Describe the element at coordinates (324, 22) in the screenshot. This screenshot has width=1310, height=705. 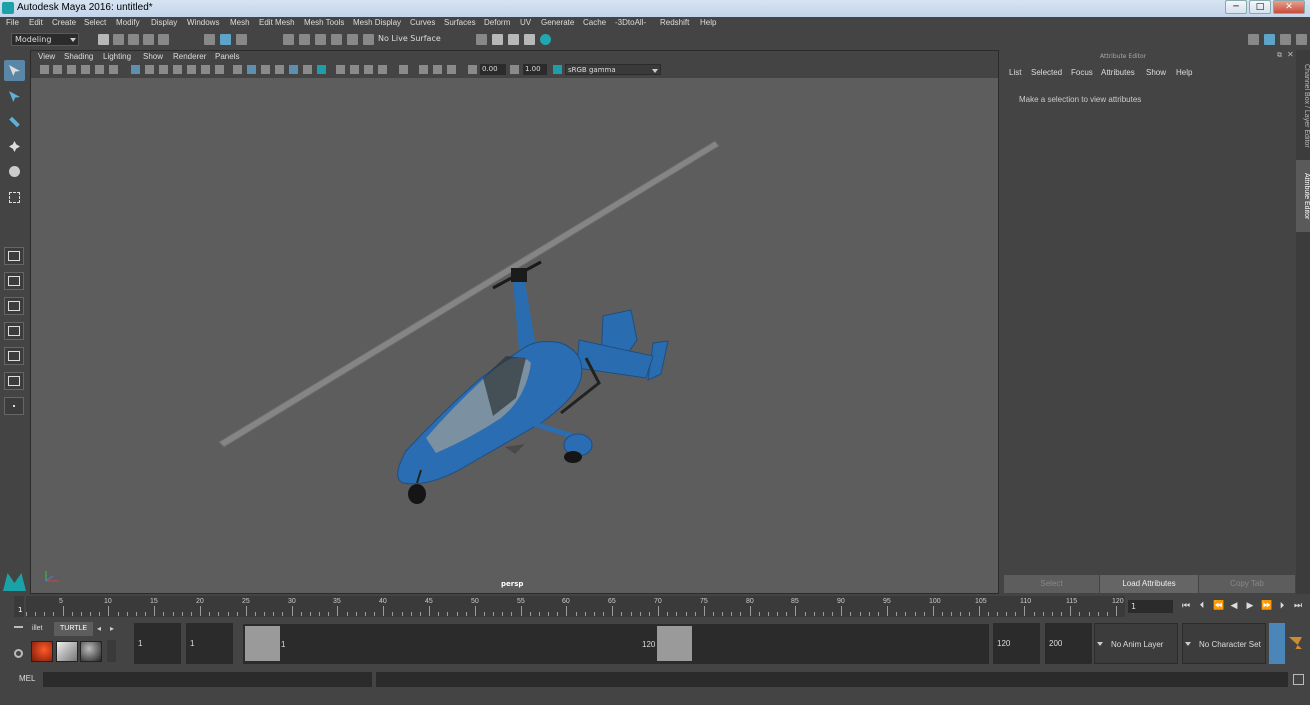
I see `menu-mesh-tools: Mesh Tools` at that location.